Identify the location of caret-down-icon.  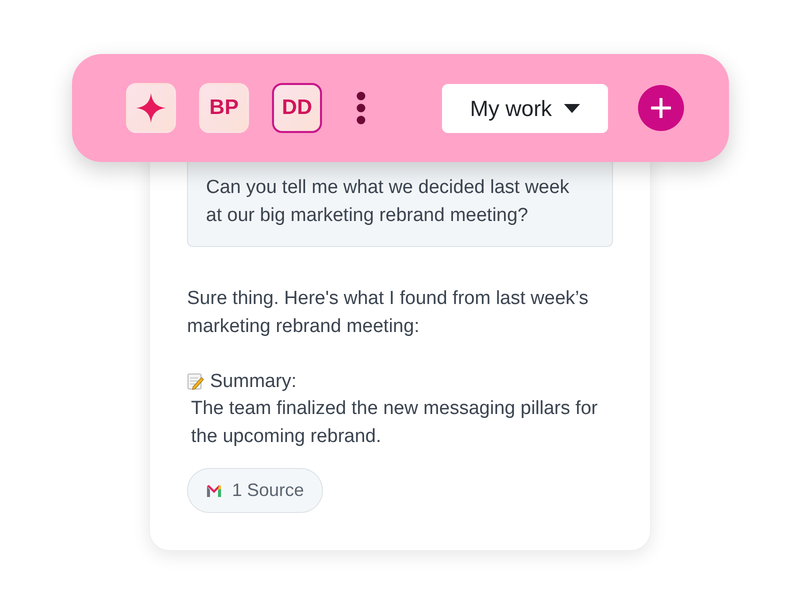
(572, 108).